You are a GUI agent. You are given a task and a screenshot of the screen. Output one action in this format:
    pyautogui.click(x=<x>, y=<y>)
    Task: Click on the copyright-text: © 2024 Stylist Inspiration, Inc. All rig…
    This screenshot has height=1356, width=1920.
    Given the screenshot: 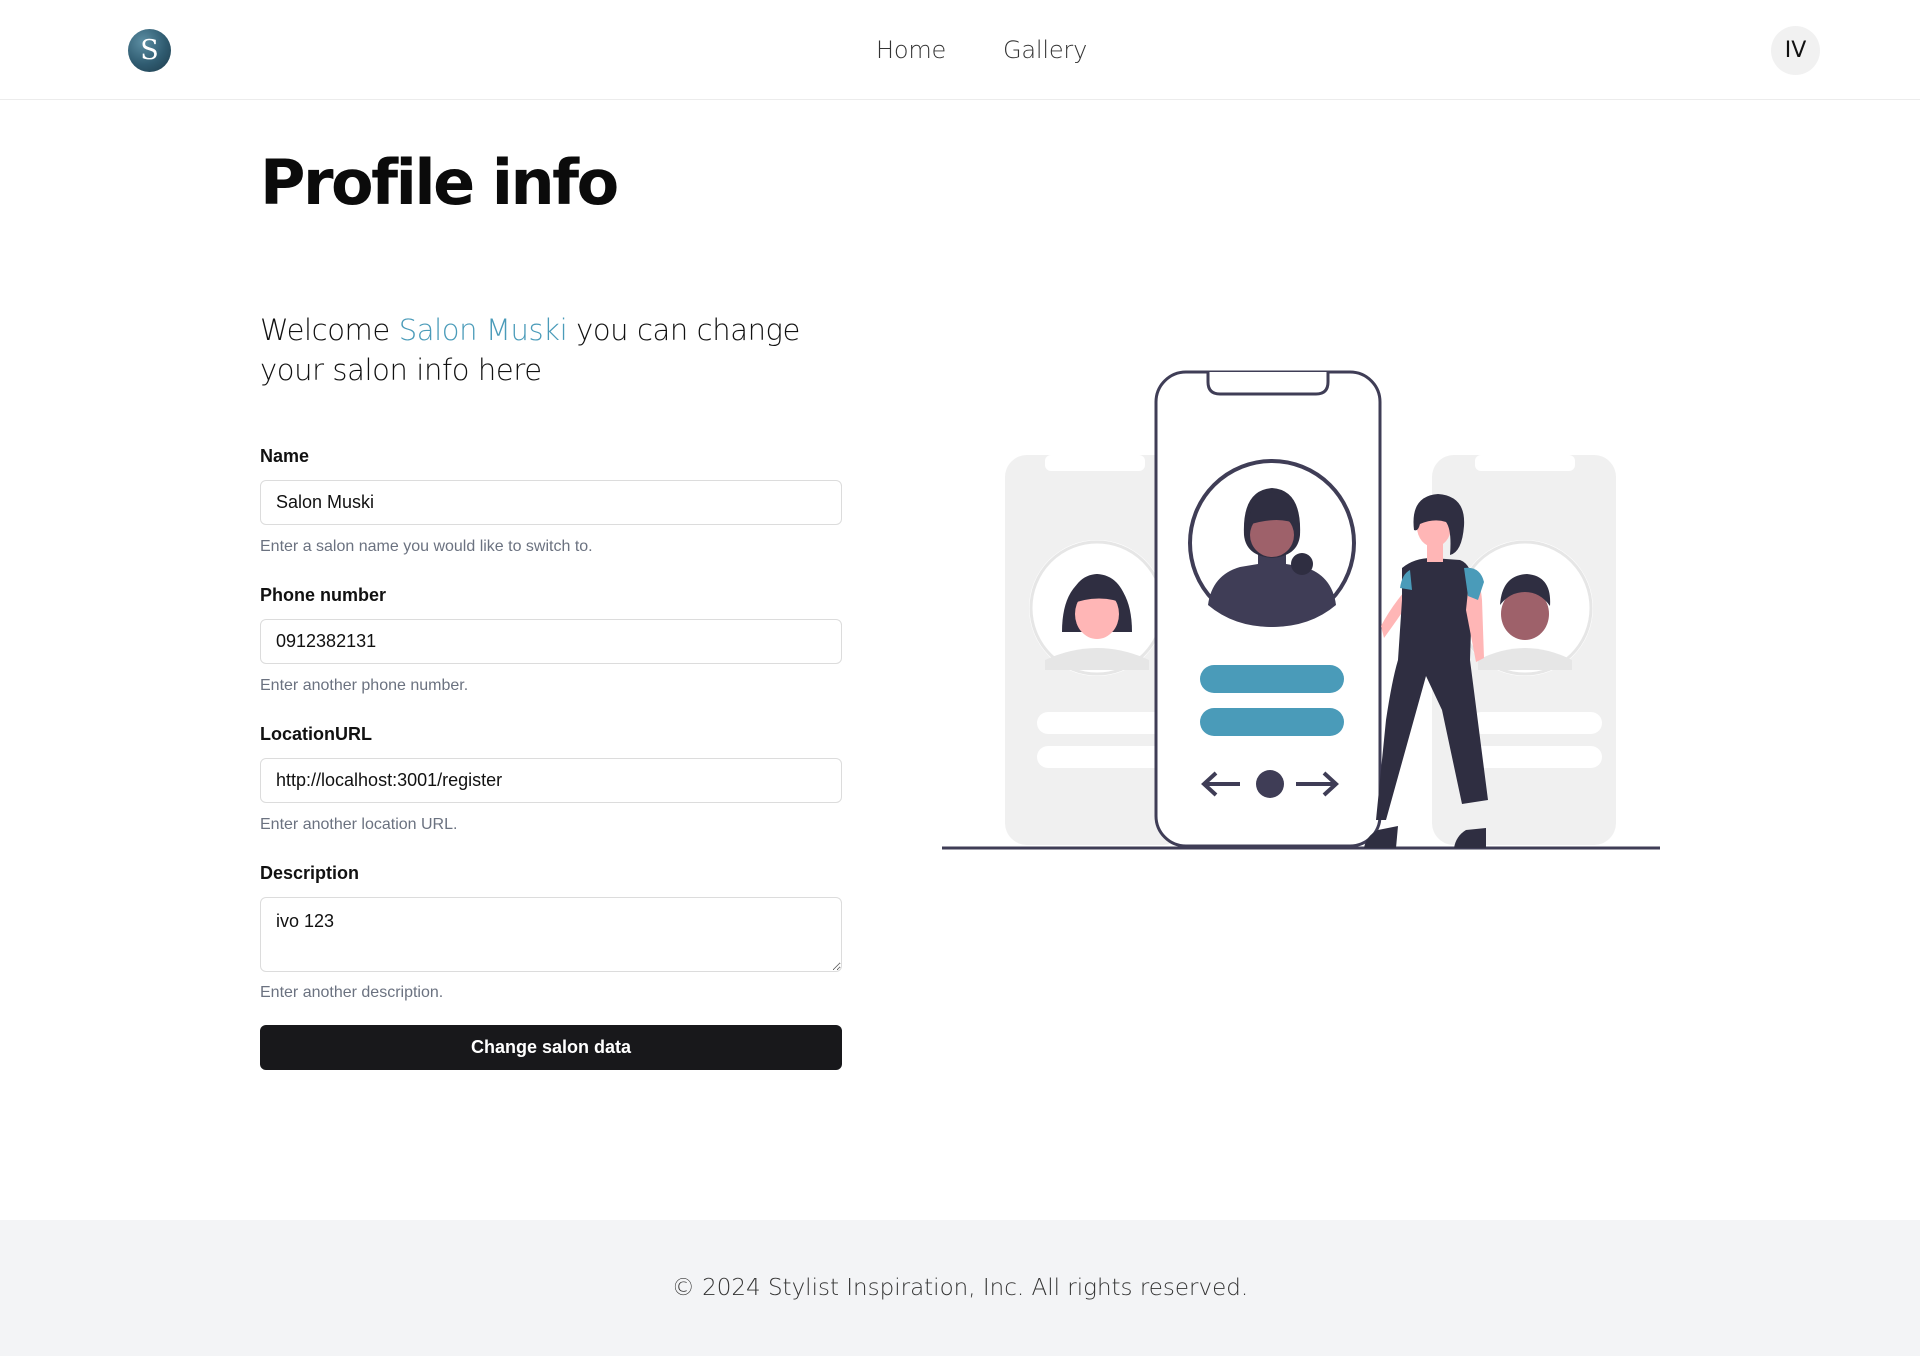 What is the action you would take?
    pyautogui.click(x=960, y=1288)
    